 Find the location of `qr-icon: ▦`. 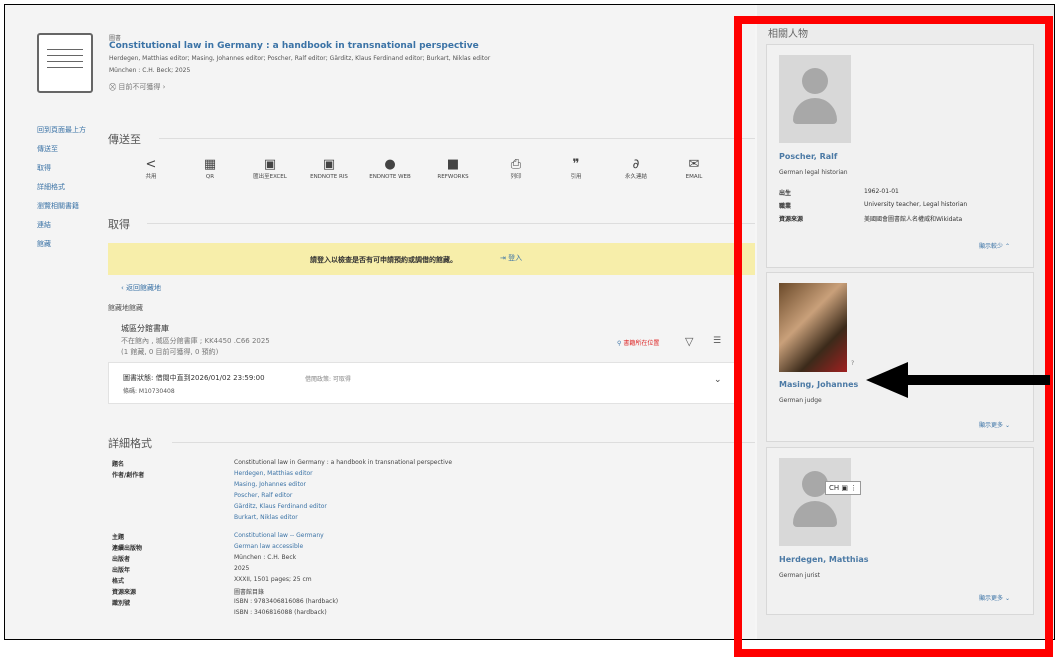

qr-icon: ▦ is located at coordinates (210, 164).